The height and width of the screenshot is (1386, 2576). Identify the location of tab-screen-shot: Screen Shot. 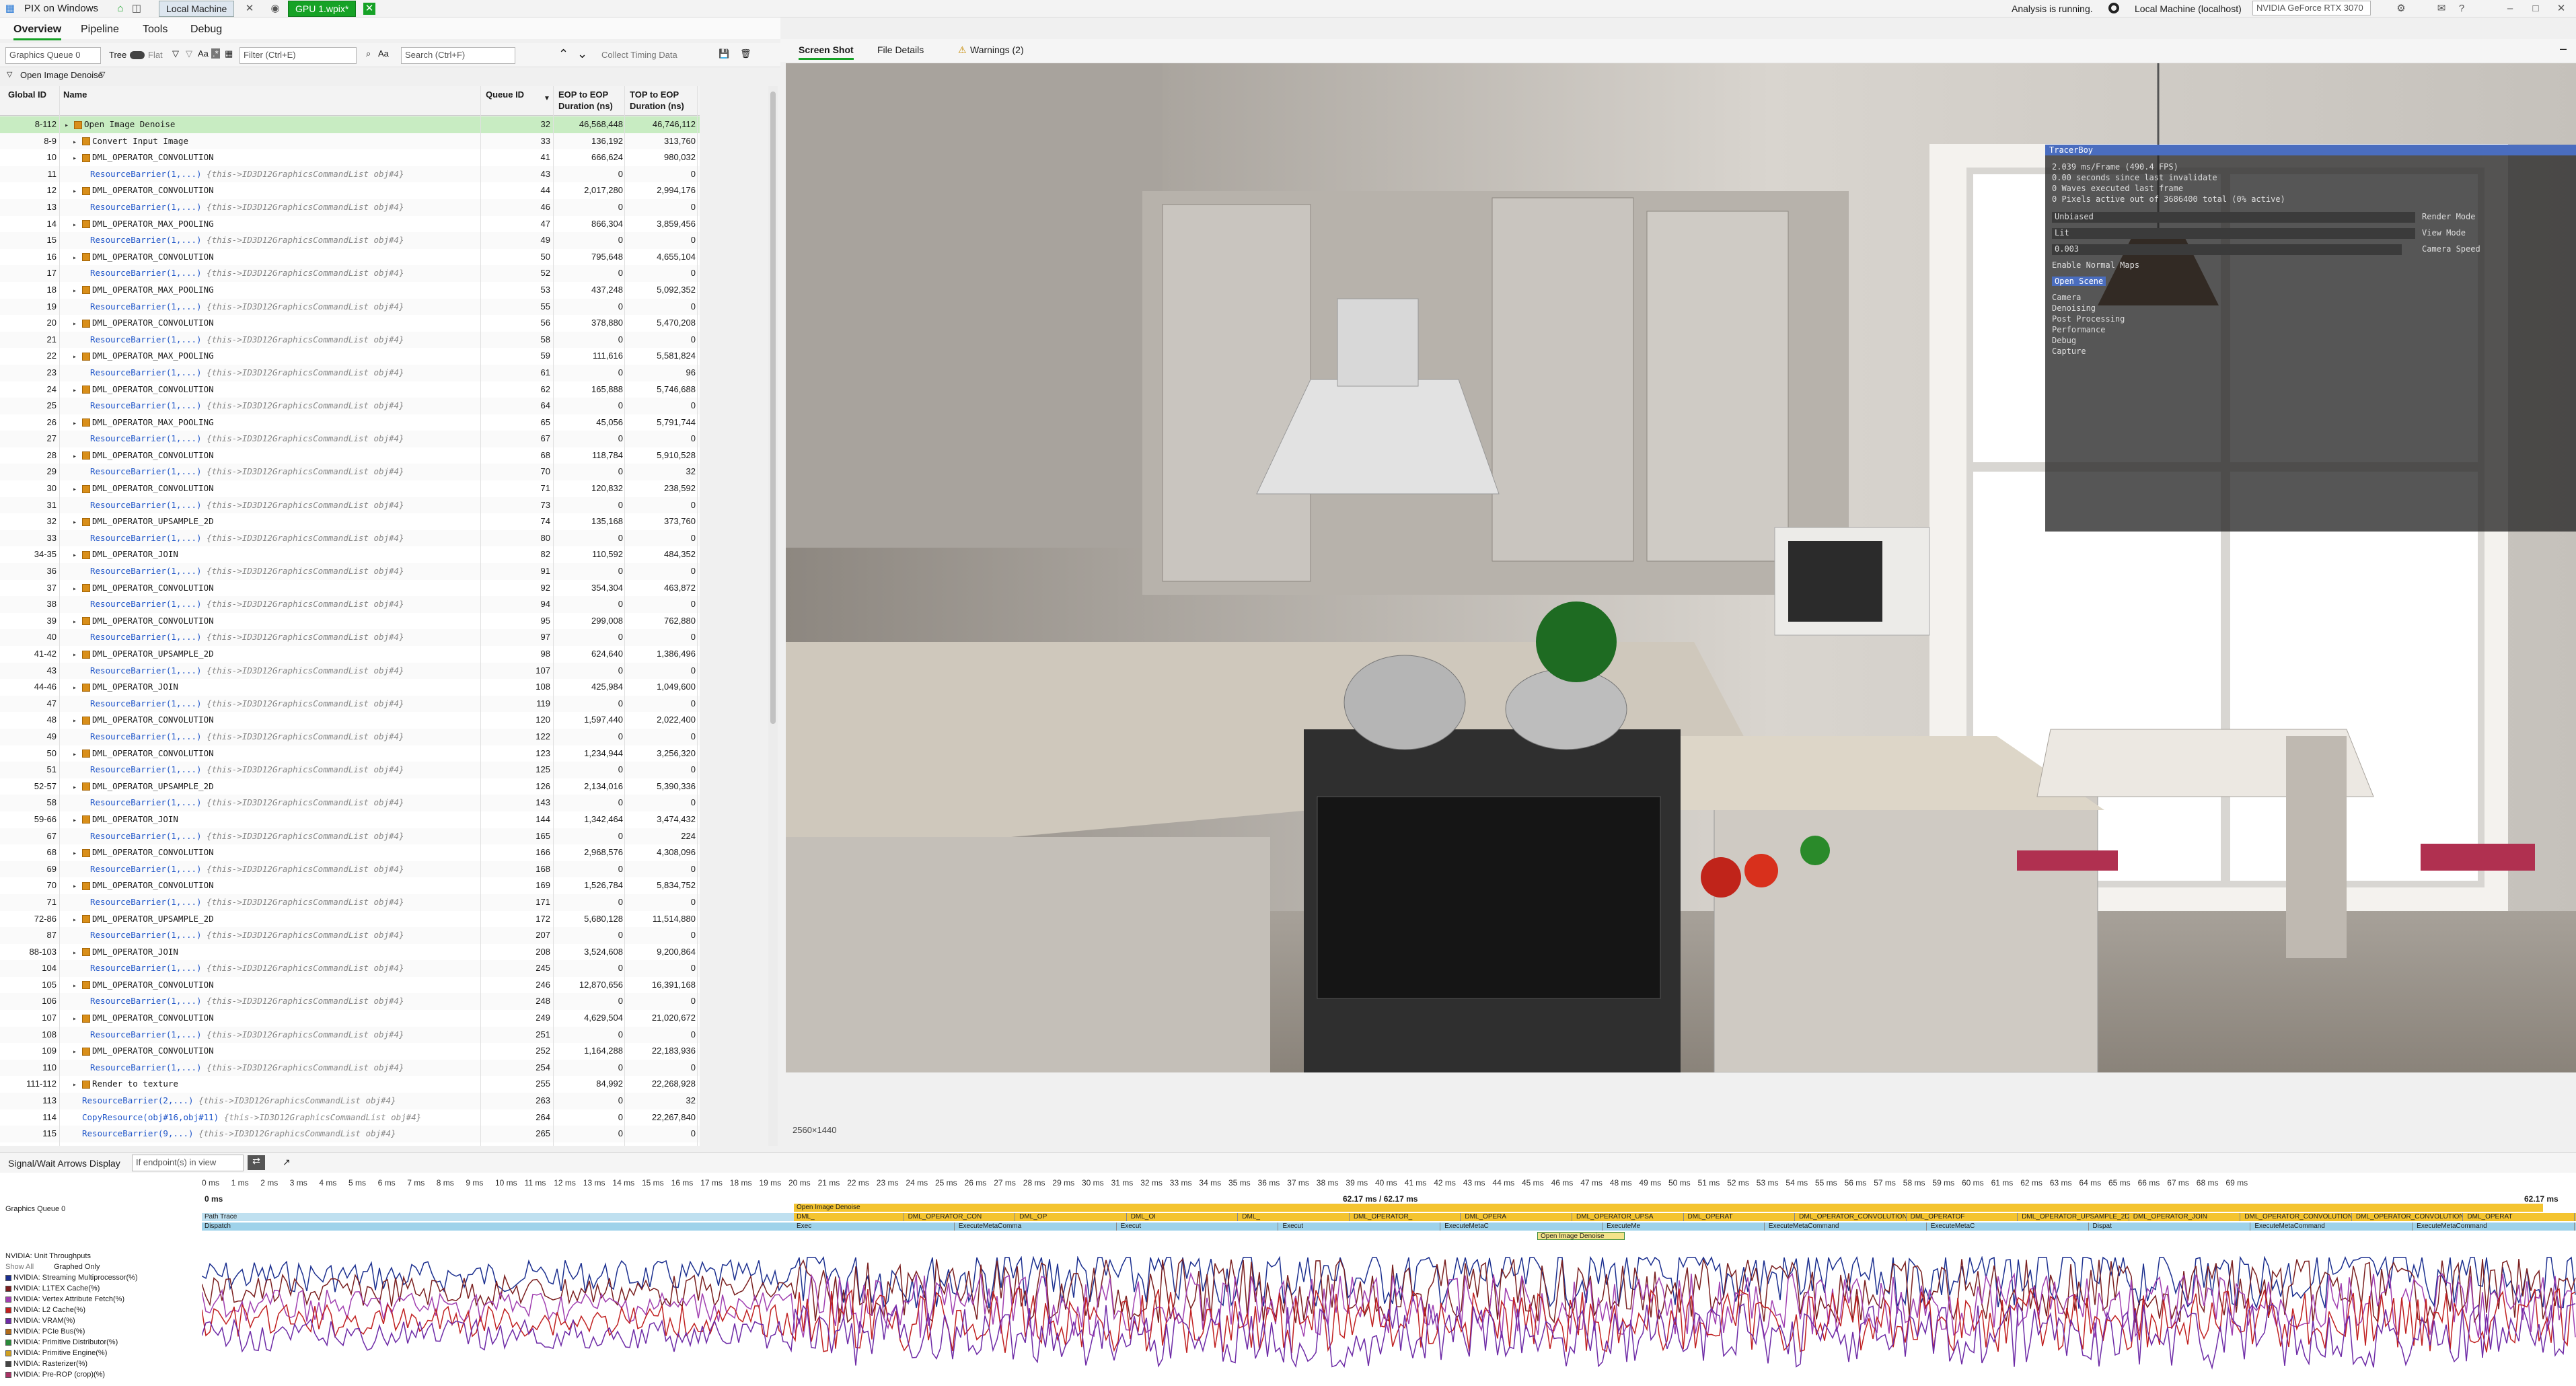
(826, 52).